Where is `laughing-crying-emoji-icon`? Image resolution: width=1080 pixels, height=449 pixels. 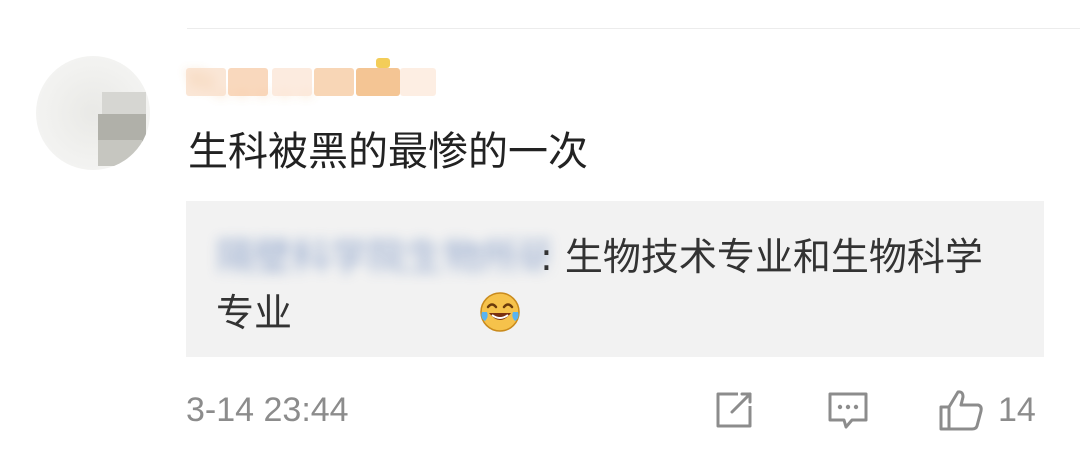 laughing-crying-emoji-icon is located at coordinates (500, 312).